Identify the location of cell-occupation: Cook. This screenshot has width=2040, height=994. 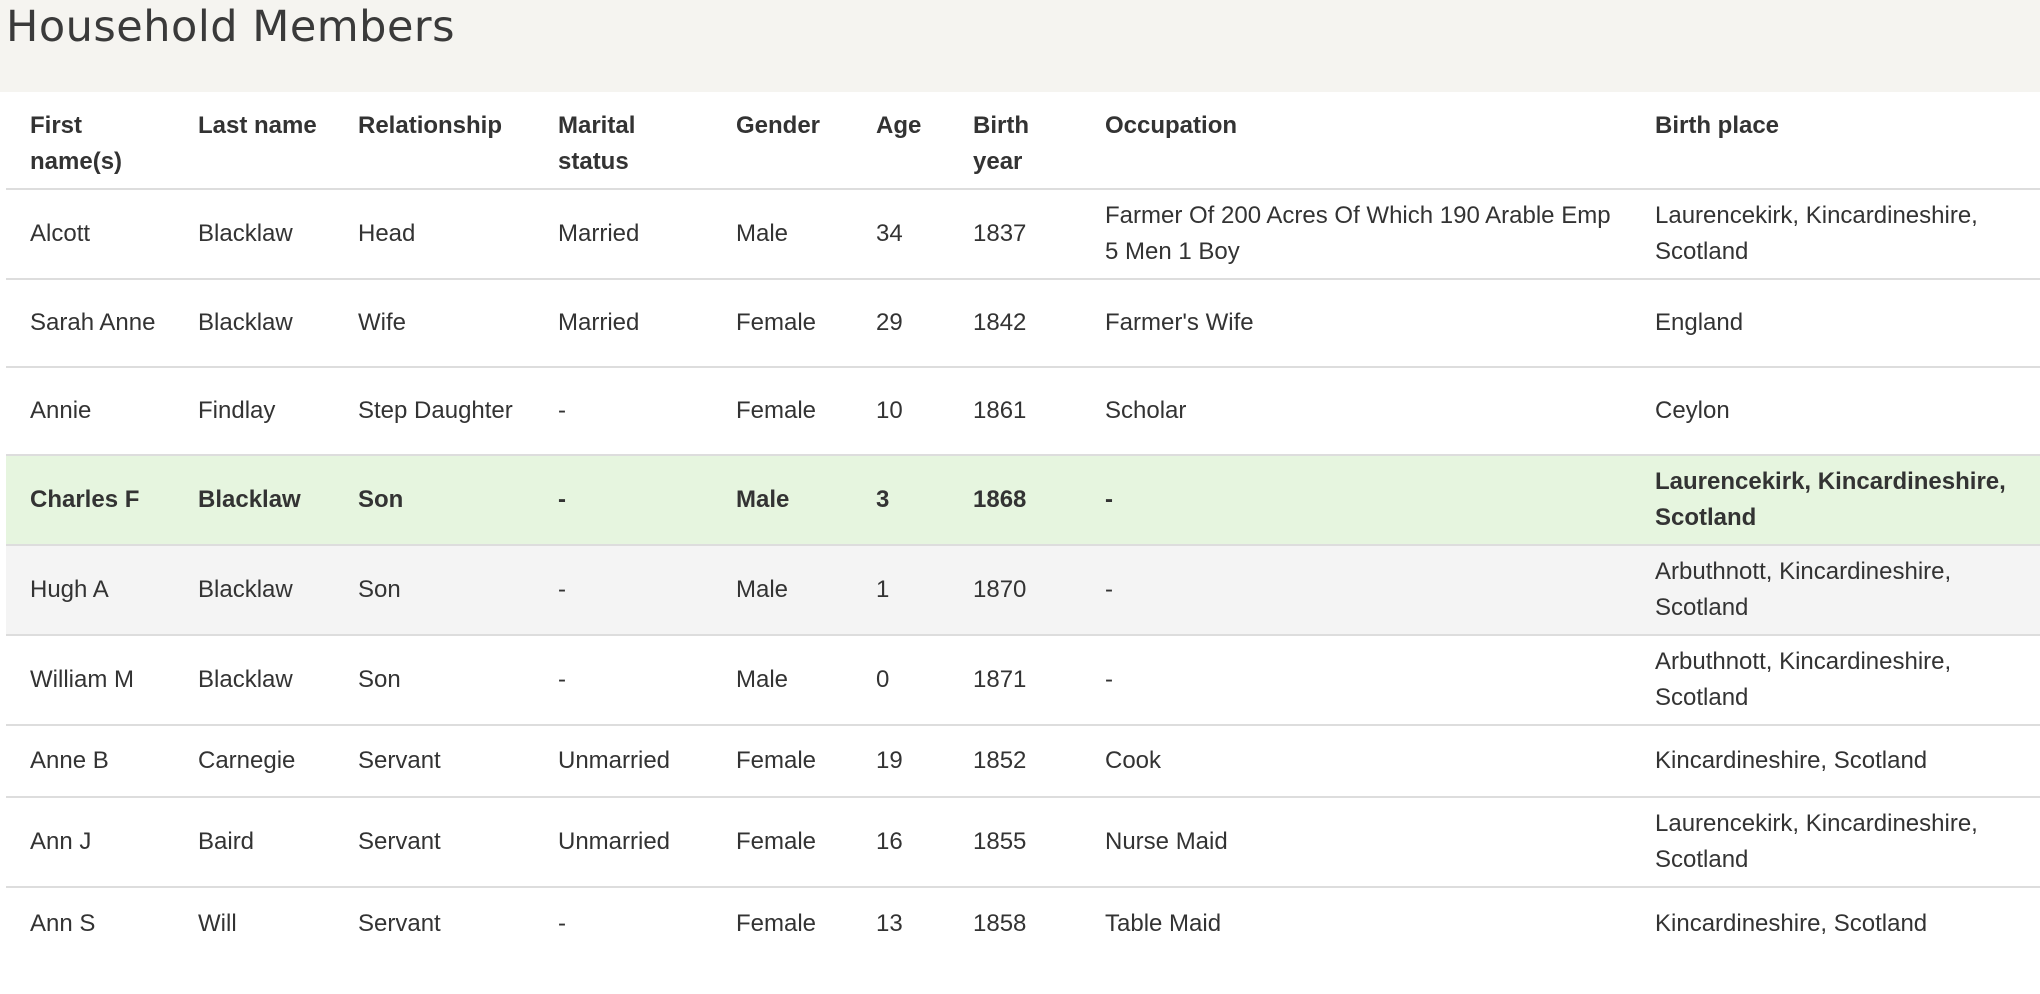
(1356, 761).